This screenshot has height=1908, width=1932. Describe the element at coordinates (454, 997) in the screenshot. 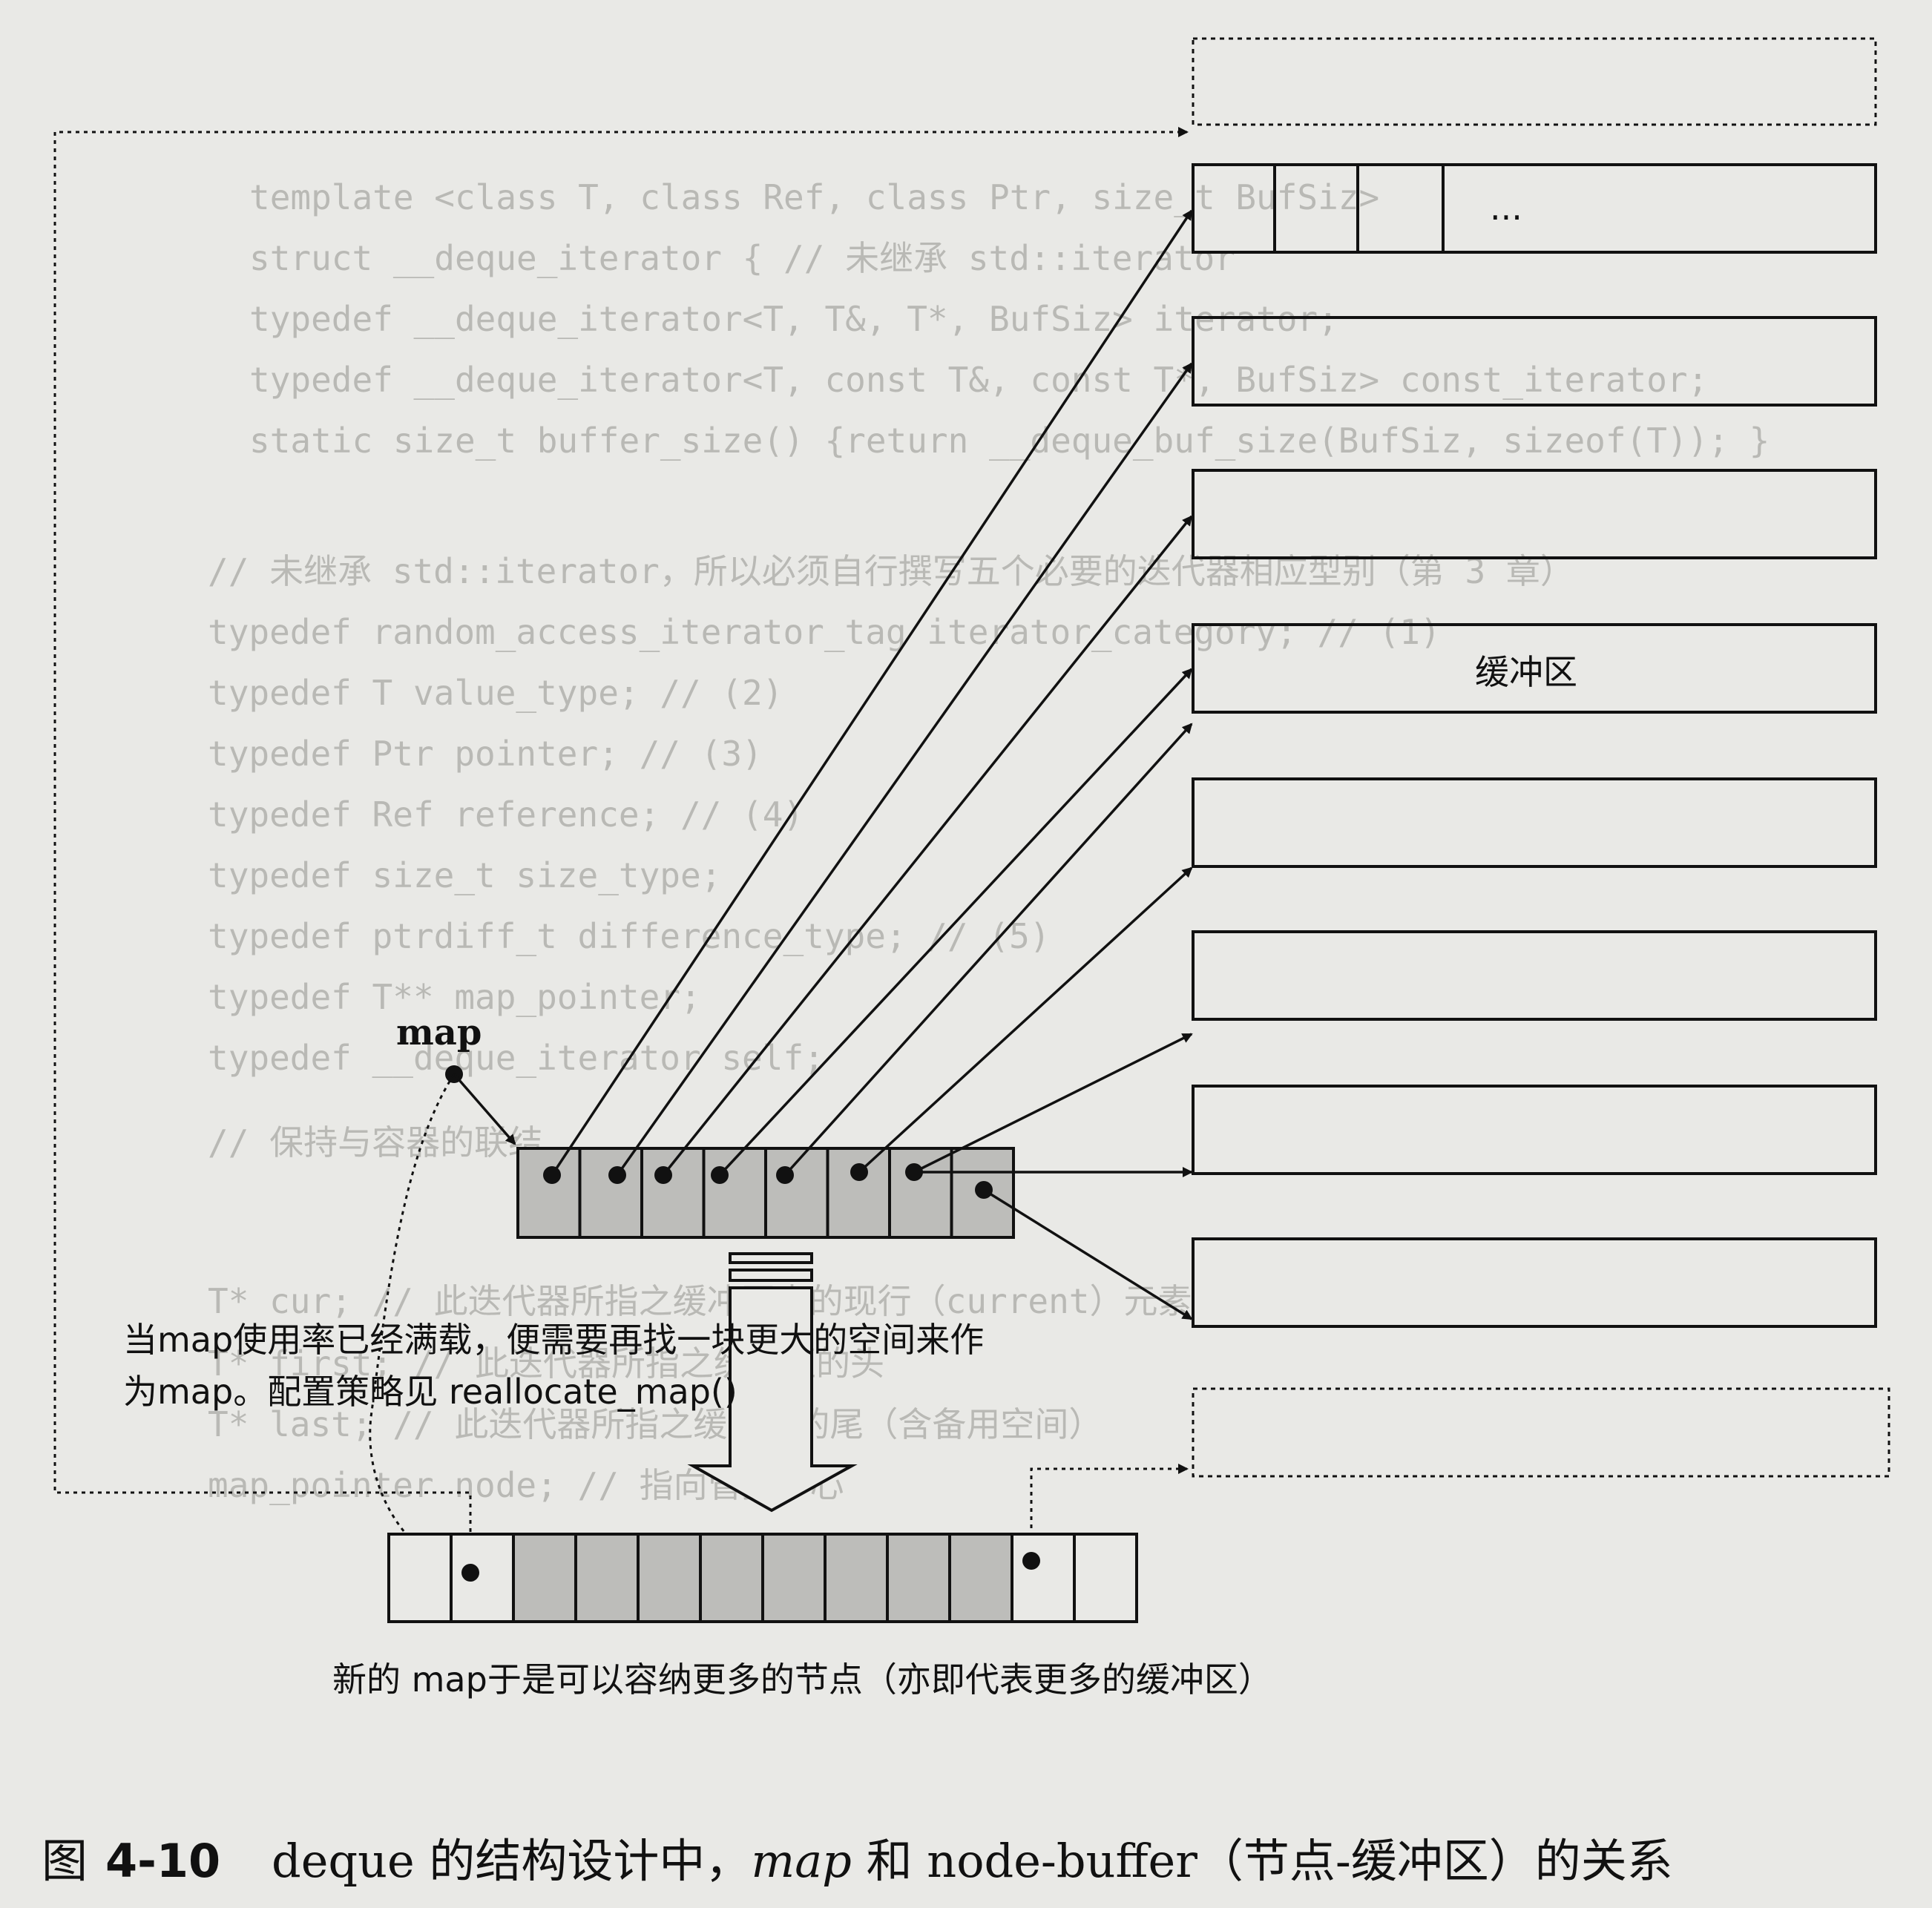

I see `background-code-line: typedef T** map_pointer;` at that location.